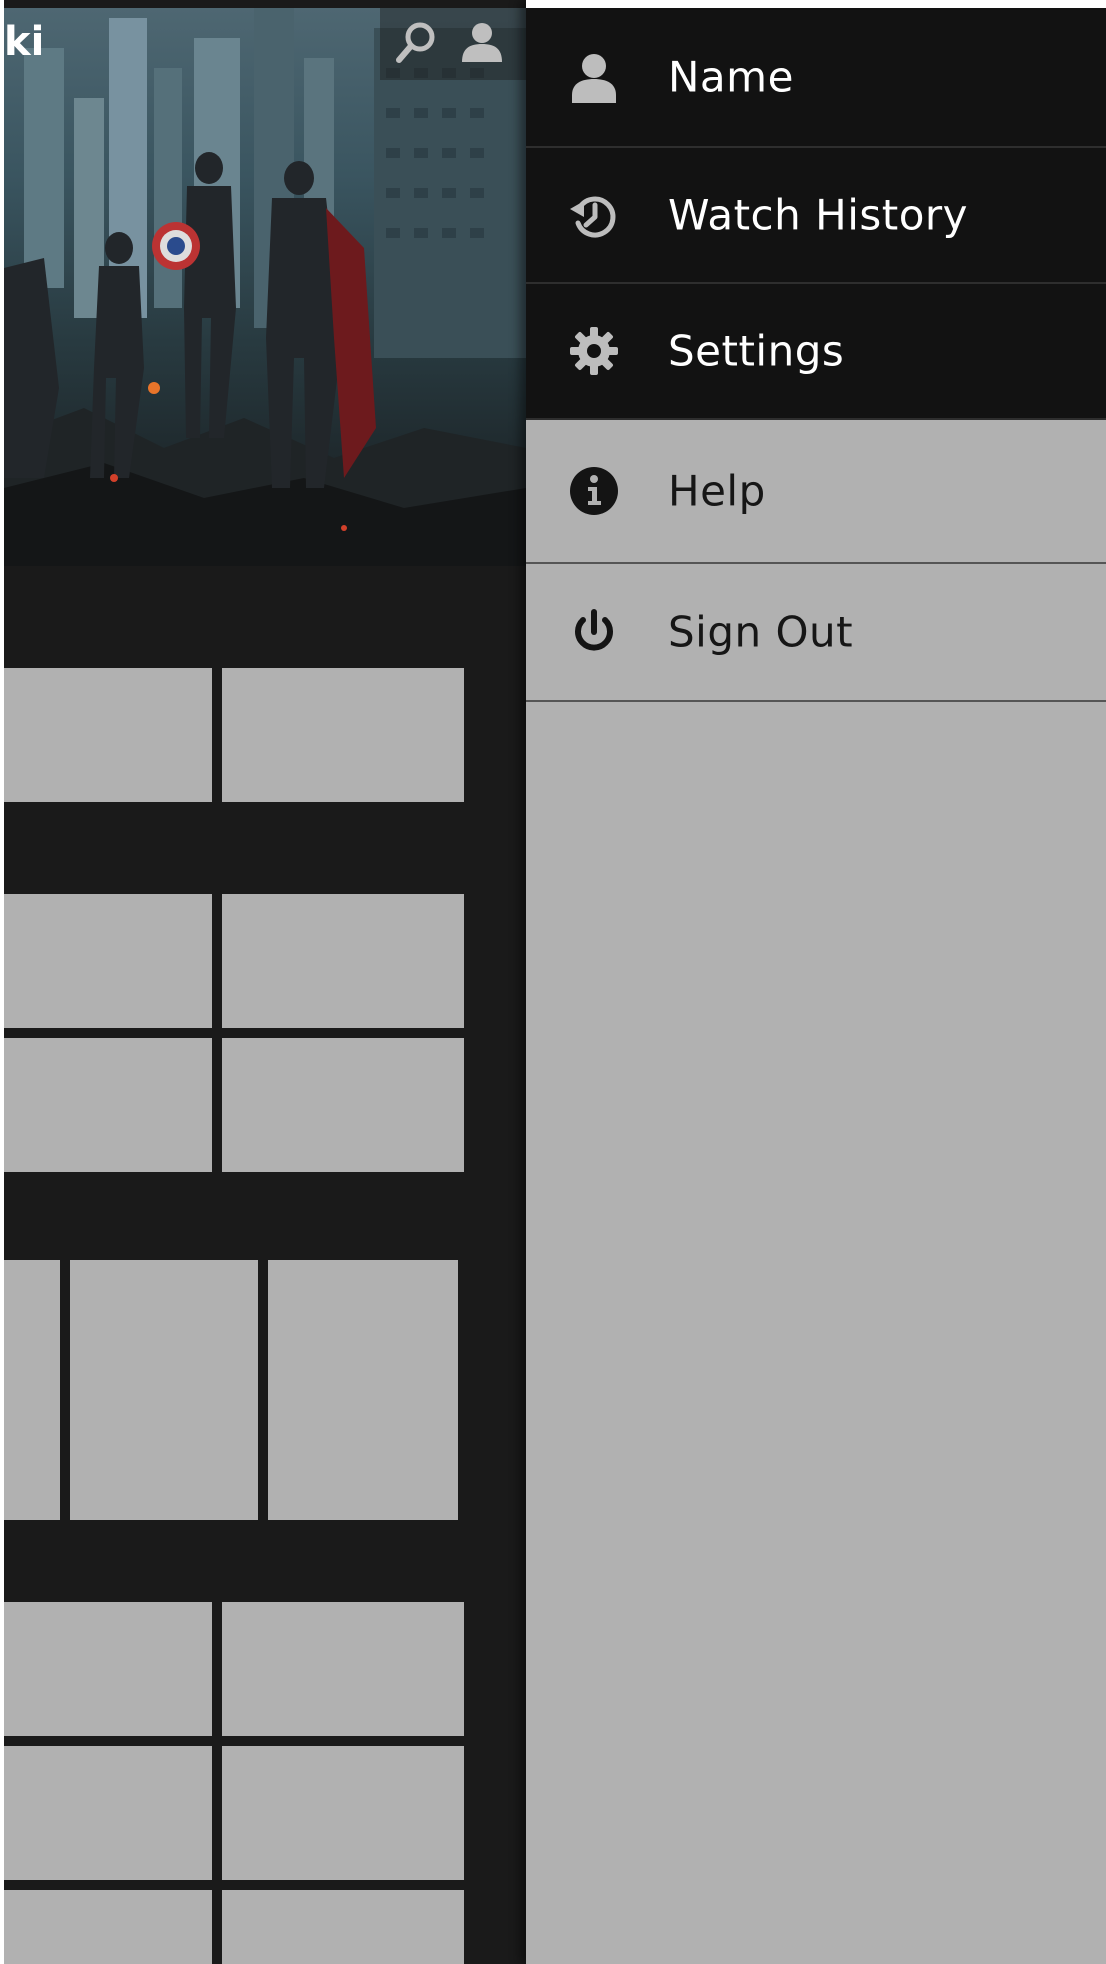  I want to click on drawer-item-label: Sign Out, so click(761, 632).